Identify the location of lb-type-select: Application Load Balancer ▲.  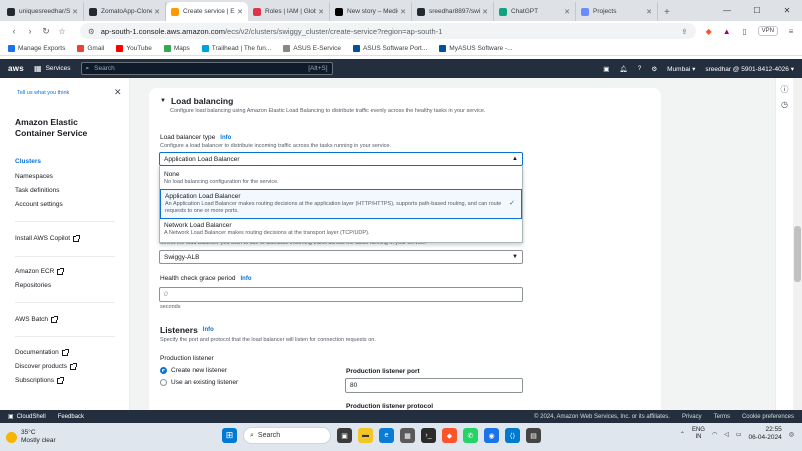
(341, 159).